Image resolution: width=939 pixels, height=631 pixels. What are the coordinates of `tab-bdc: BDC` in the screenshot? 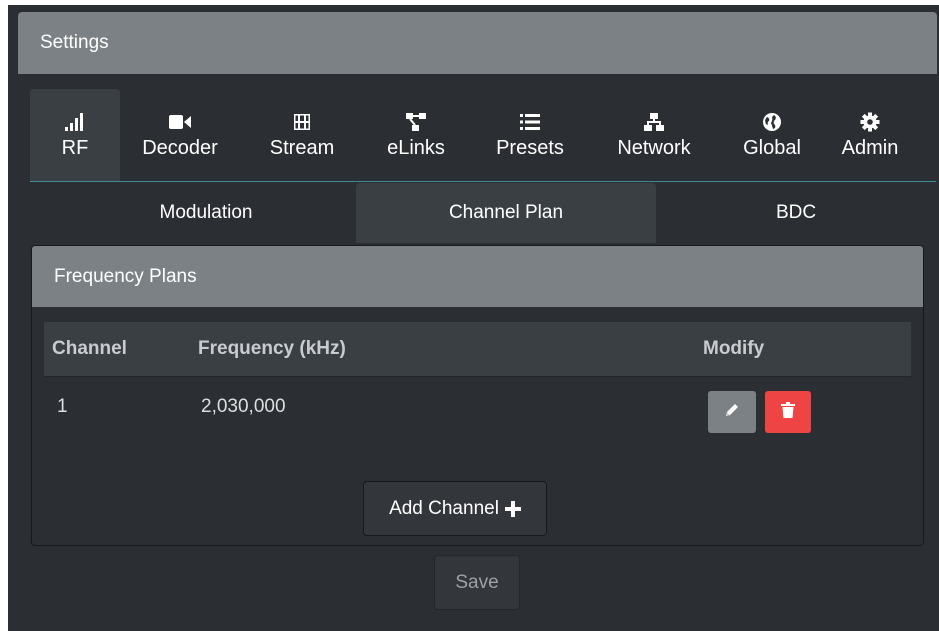 It's located at (796, 213).